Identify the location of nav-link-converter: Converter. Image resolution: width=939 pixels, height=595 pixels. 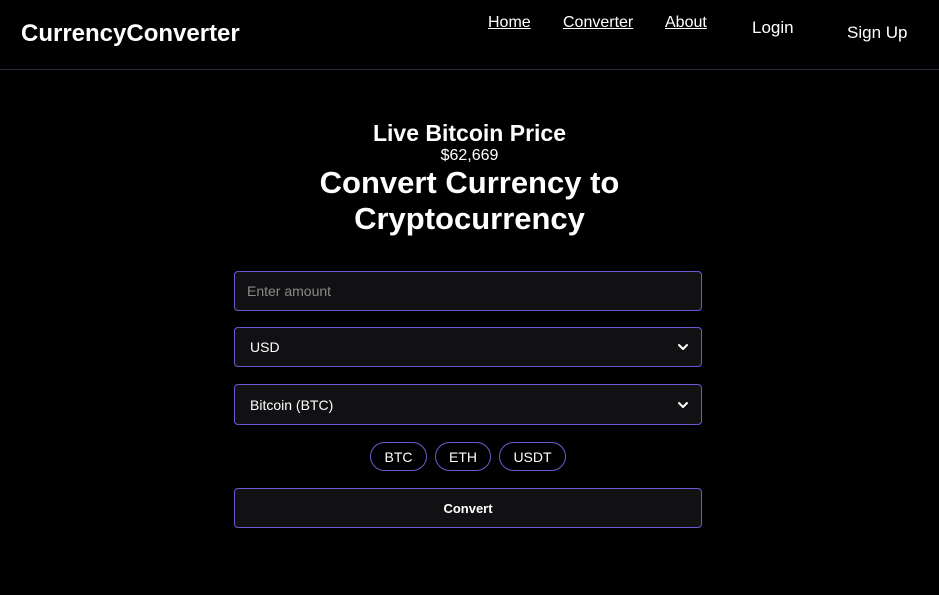
(598, 23).